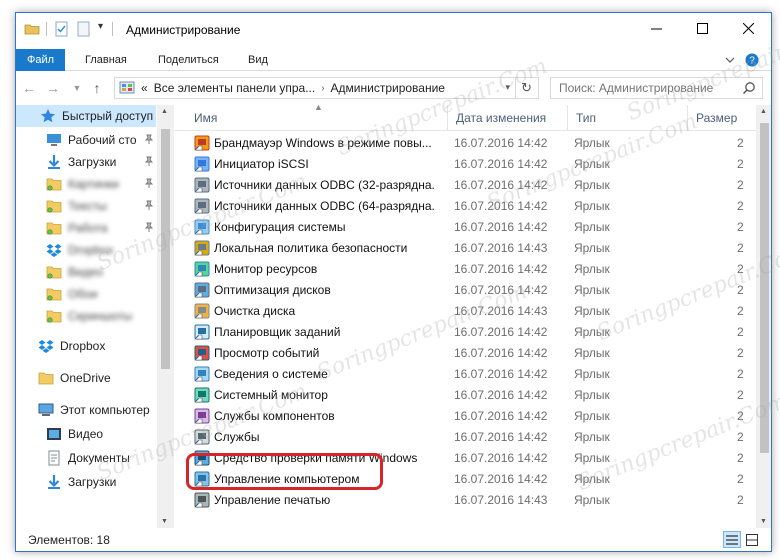  Describe the element at coordinates (388, 88) in the screenshot. I see `breadcrumb-administration: Администрирование` at that location.